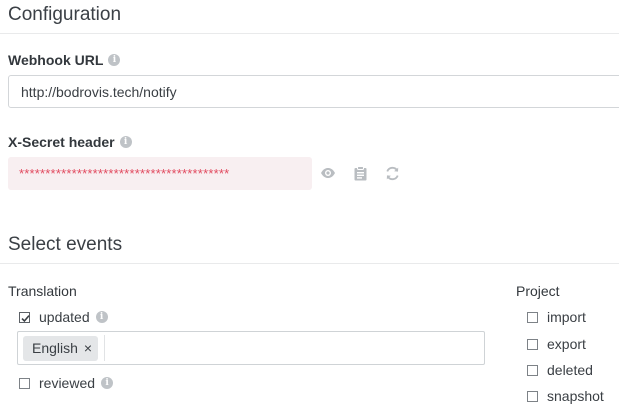  Describe the element at coordinates (105, 348) in the screenshot. I see `text-cursor` at that location.